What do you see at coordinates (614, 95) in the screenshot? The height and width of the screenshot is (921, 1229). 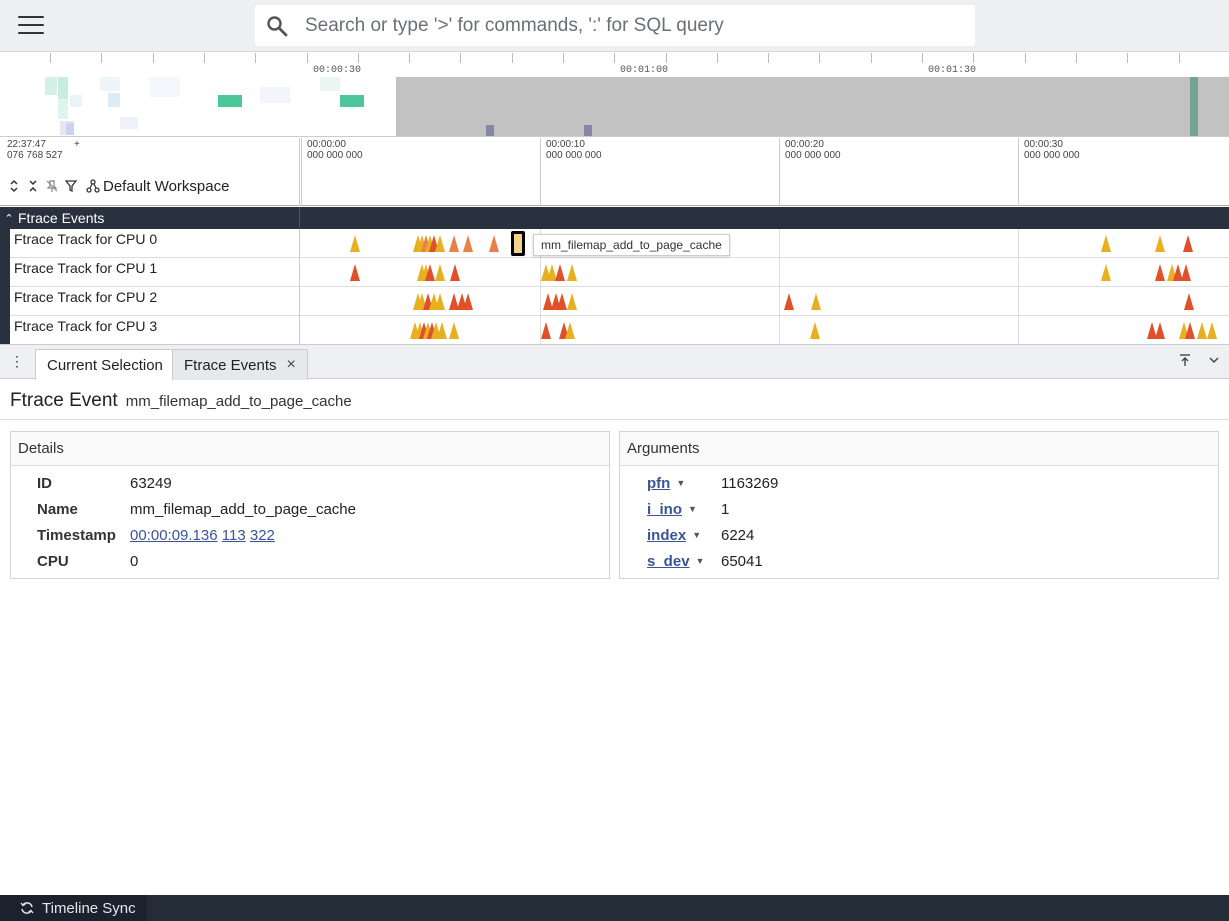 I see `overview-timeline: 00:00:30 00:01:00 00:01:30` at bounding box center [614, 95].